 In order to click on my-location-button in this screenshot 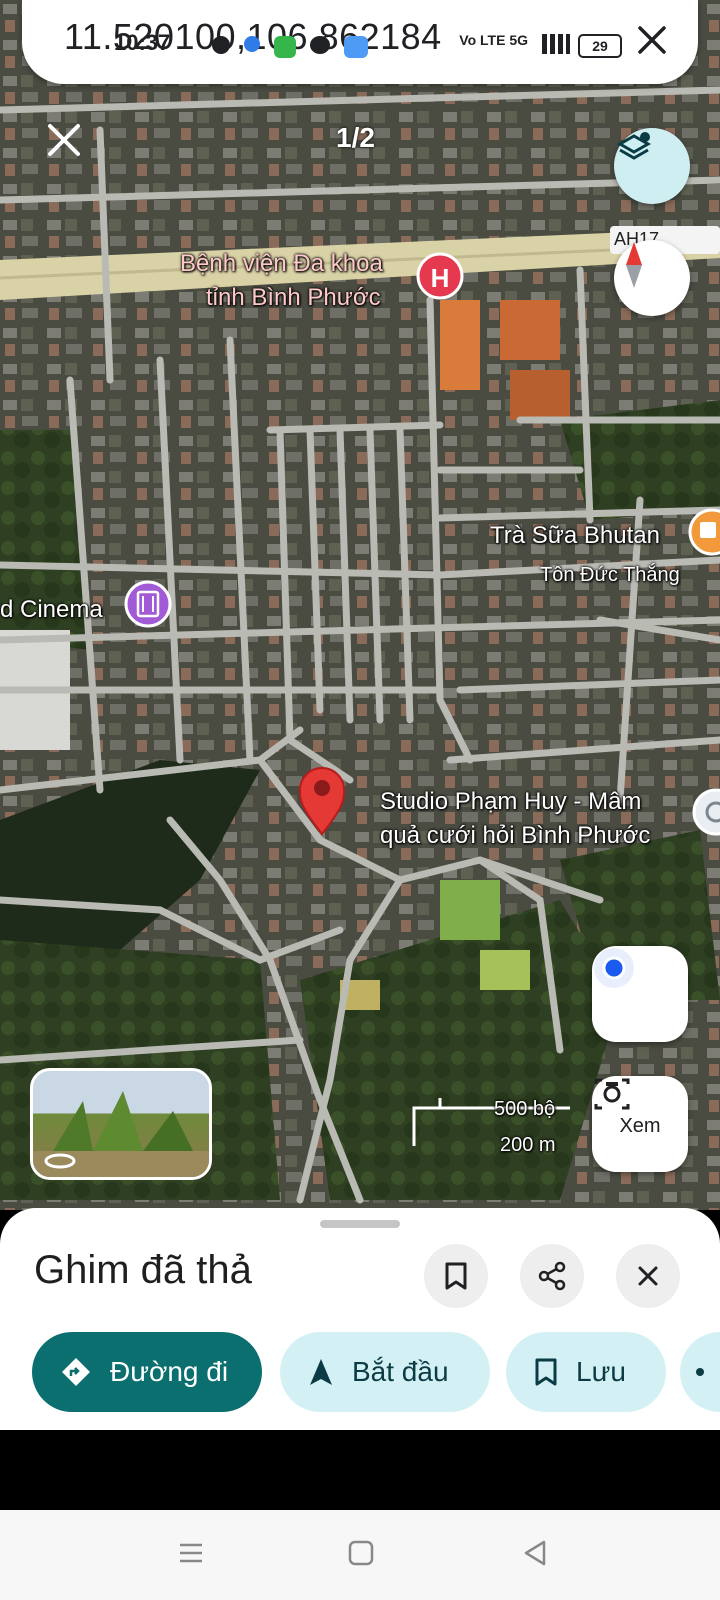, I will do `click(640, 994)`.